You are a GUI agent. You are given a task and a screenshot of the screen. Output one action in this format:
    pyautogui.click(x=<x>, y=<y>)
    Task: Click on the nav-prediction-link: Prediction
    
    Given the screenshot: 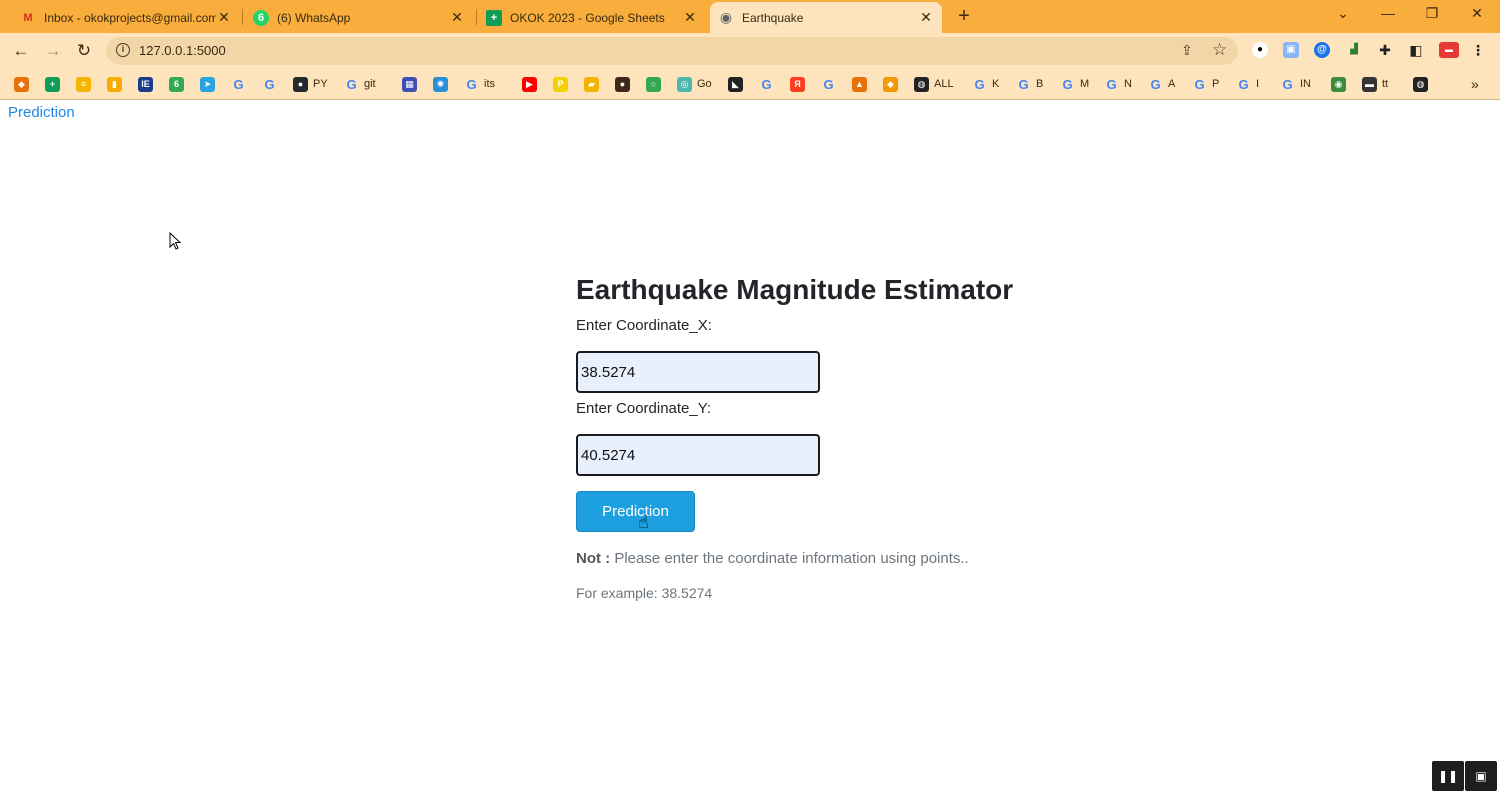 What is the action you would take?
    pyautogui.click(x=41, y=112)
    